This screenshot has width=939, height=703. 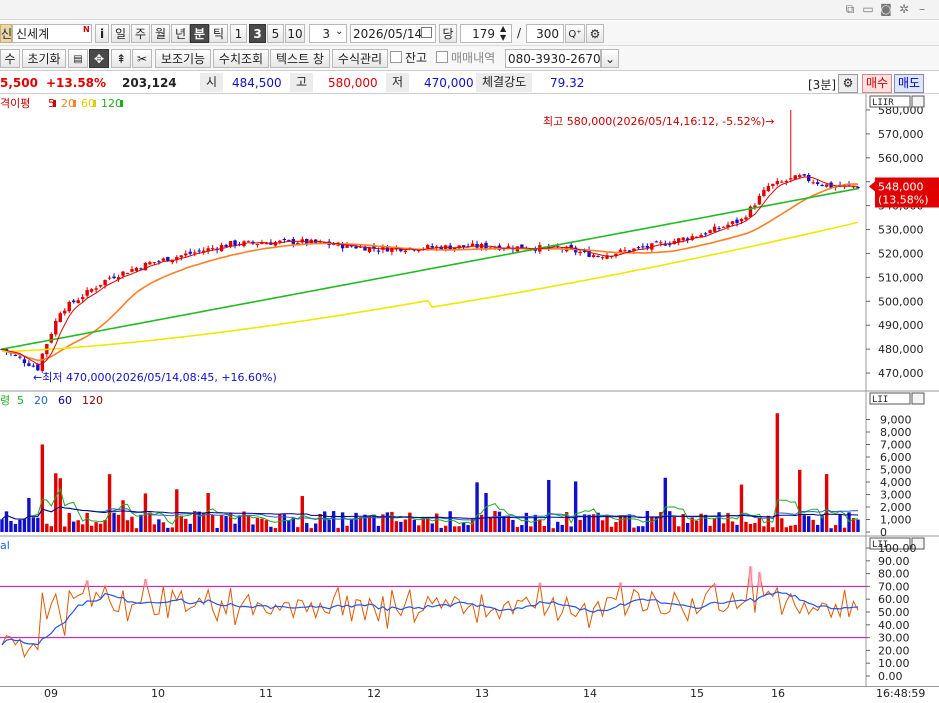 I want to click on chart-settings-icon: ⚙, so click(x=848, y=83).